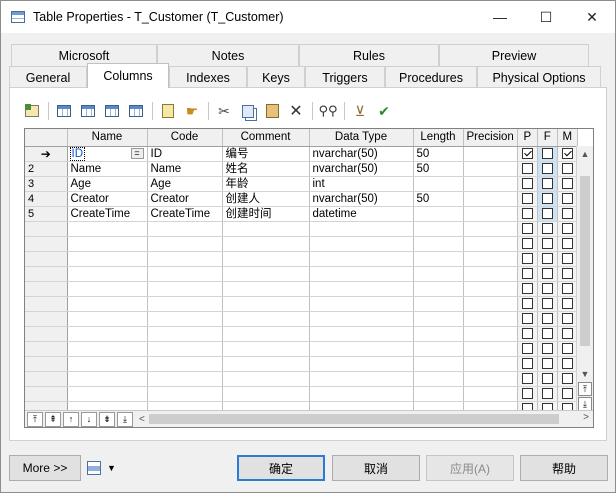 This screenshot has width=616, height=493. I want to click on move-bottom-button: ⤓, so click(125, 419).